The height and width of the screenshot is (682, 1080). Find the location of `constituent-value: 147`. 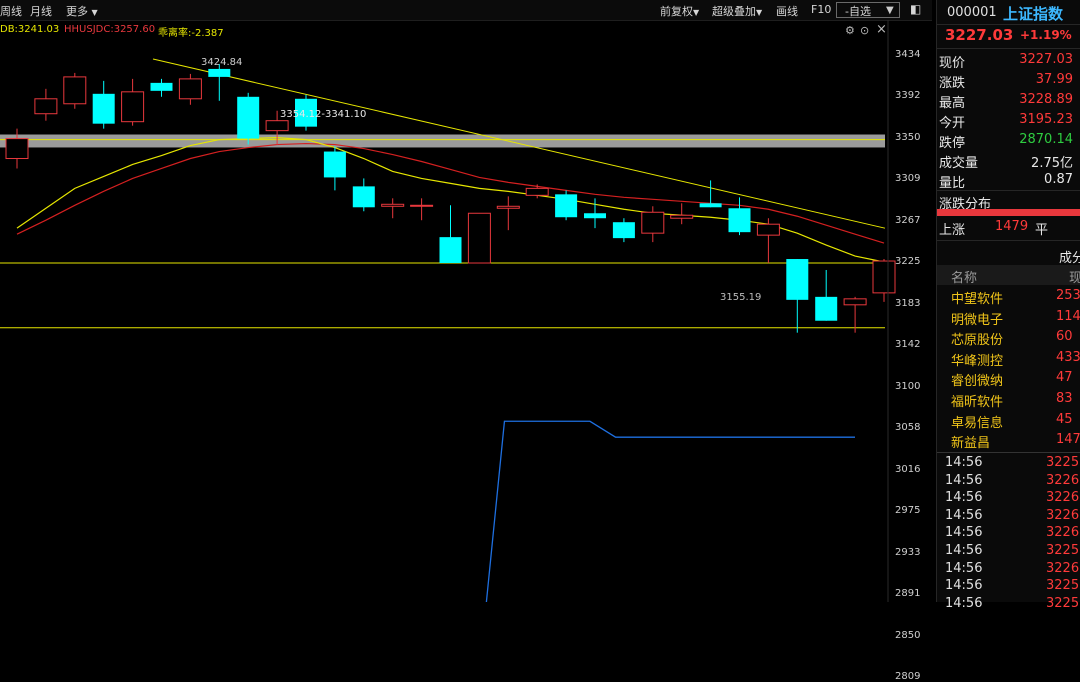

constituent-value: 147 is located at coordinates (1068, 440).